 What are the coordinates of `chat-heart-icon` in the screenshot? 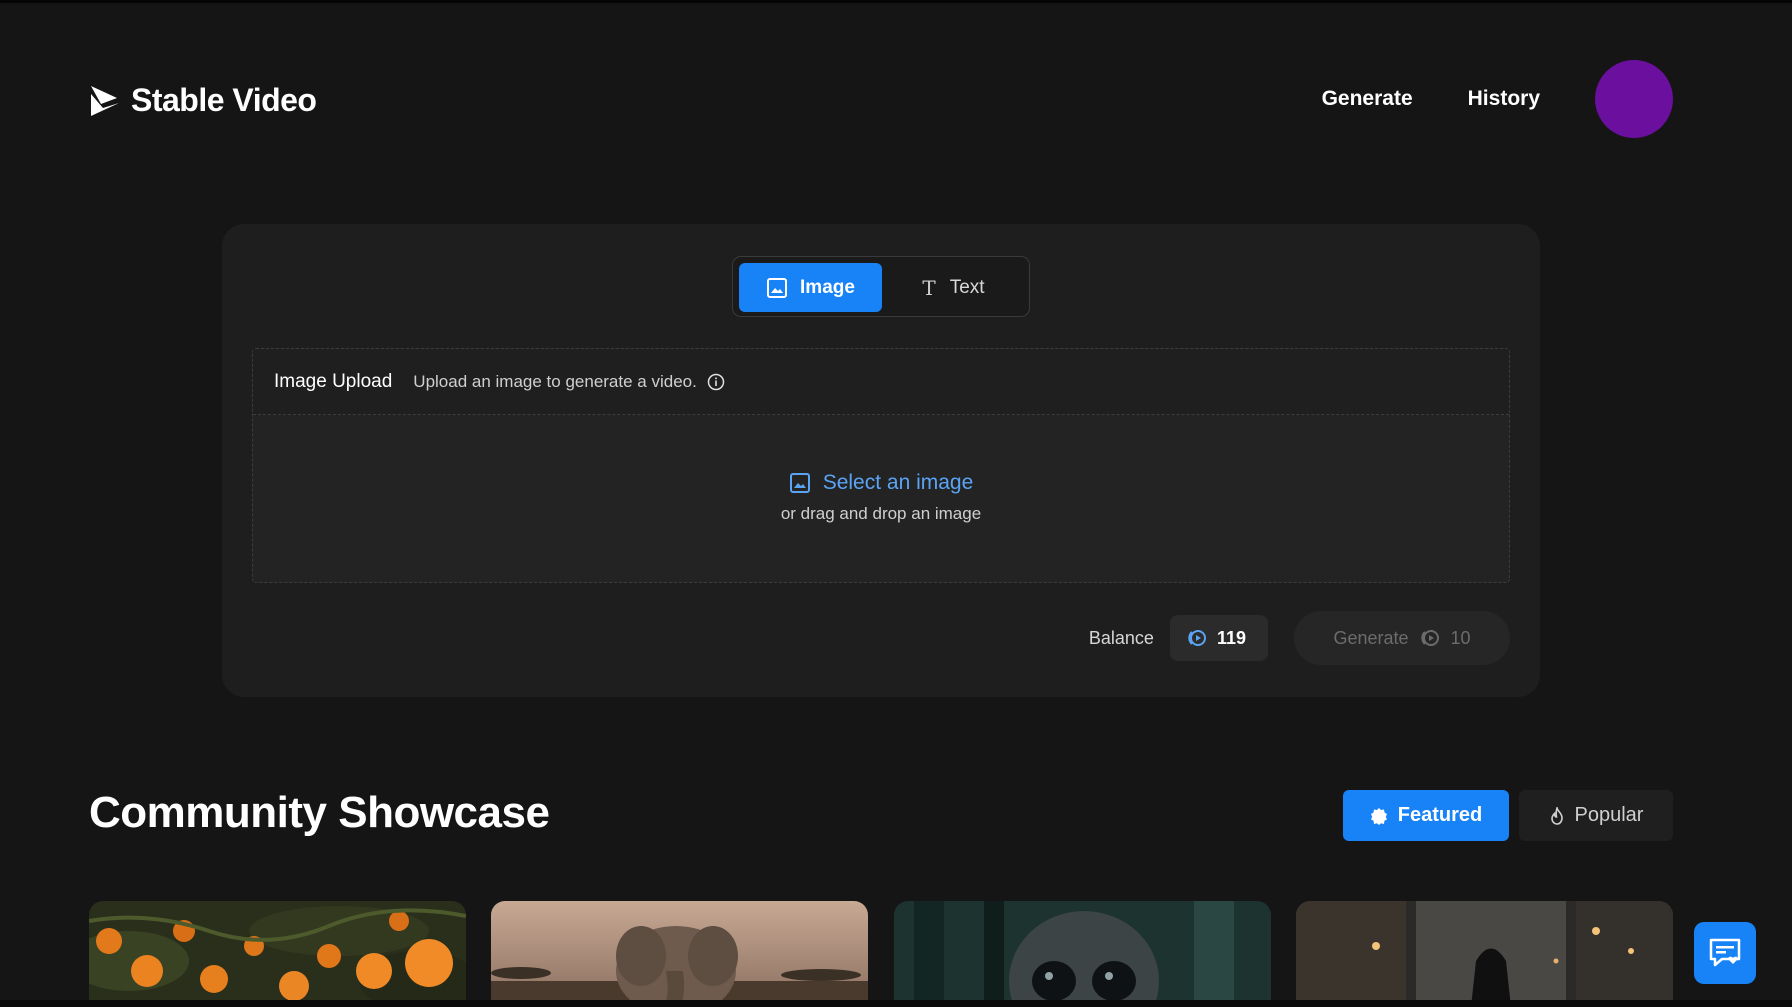 It's located at (1725, 952).